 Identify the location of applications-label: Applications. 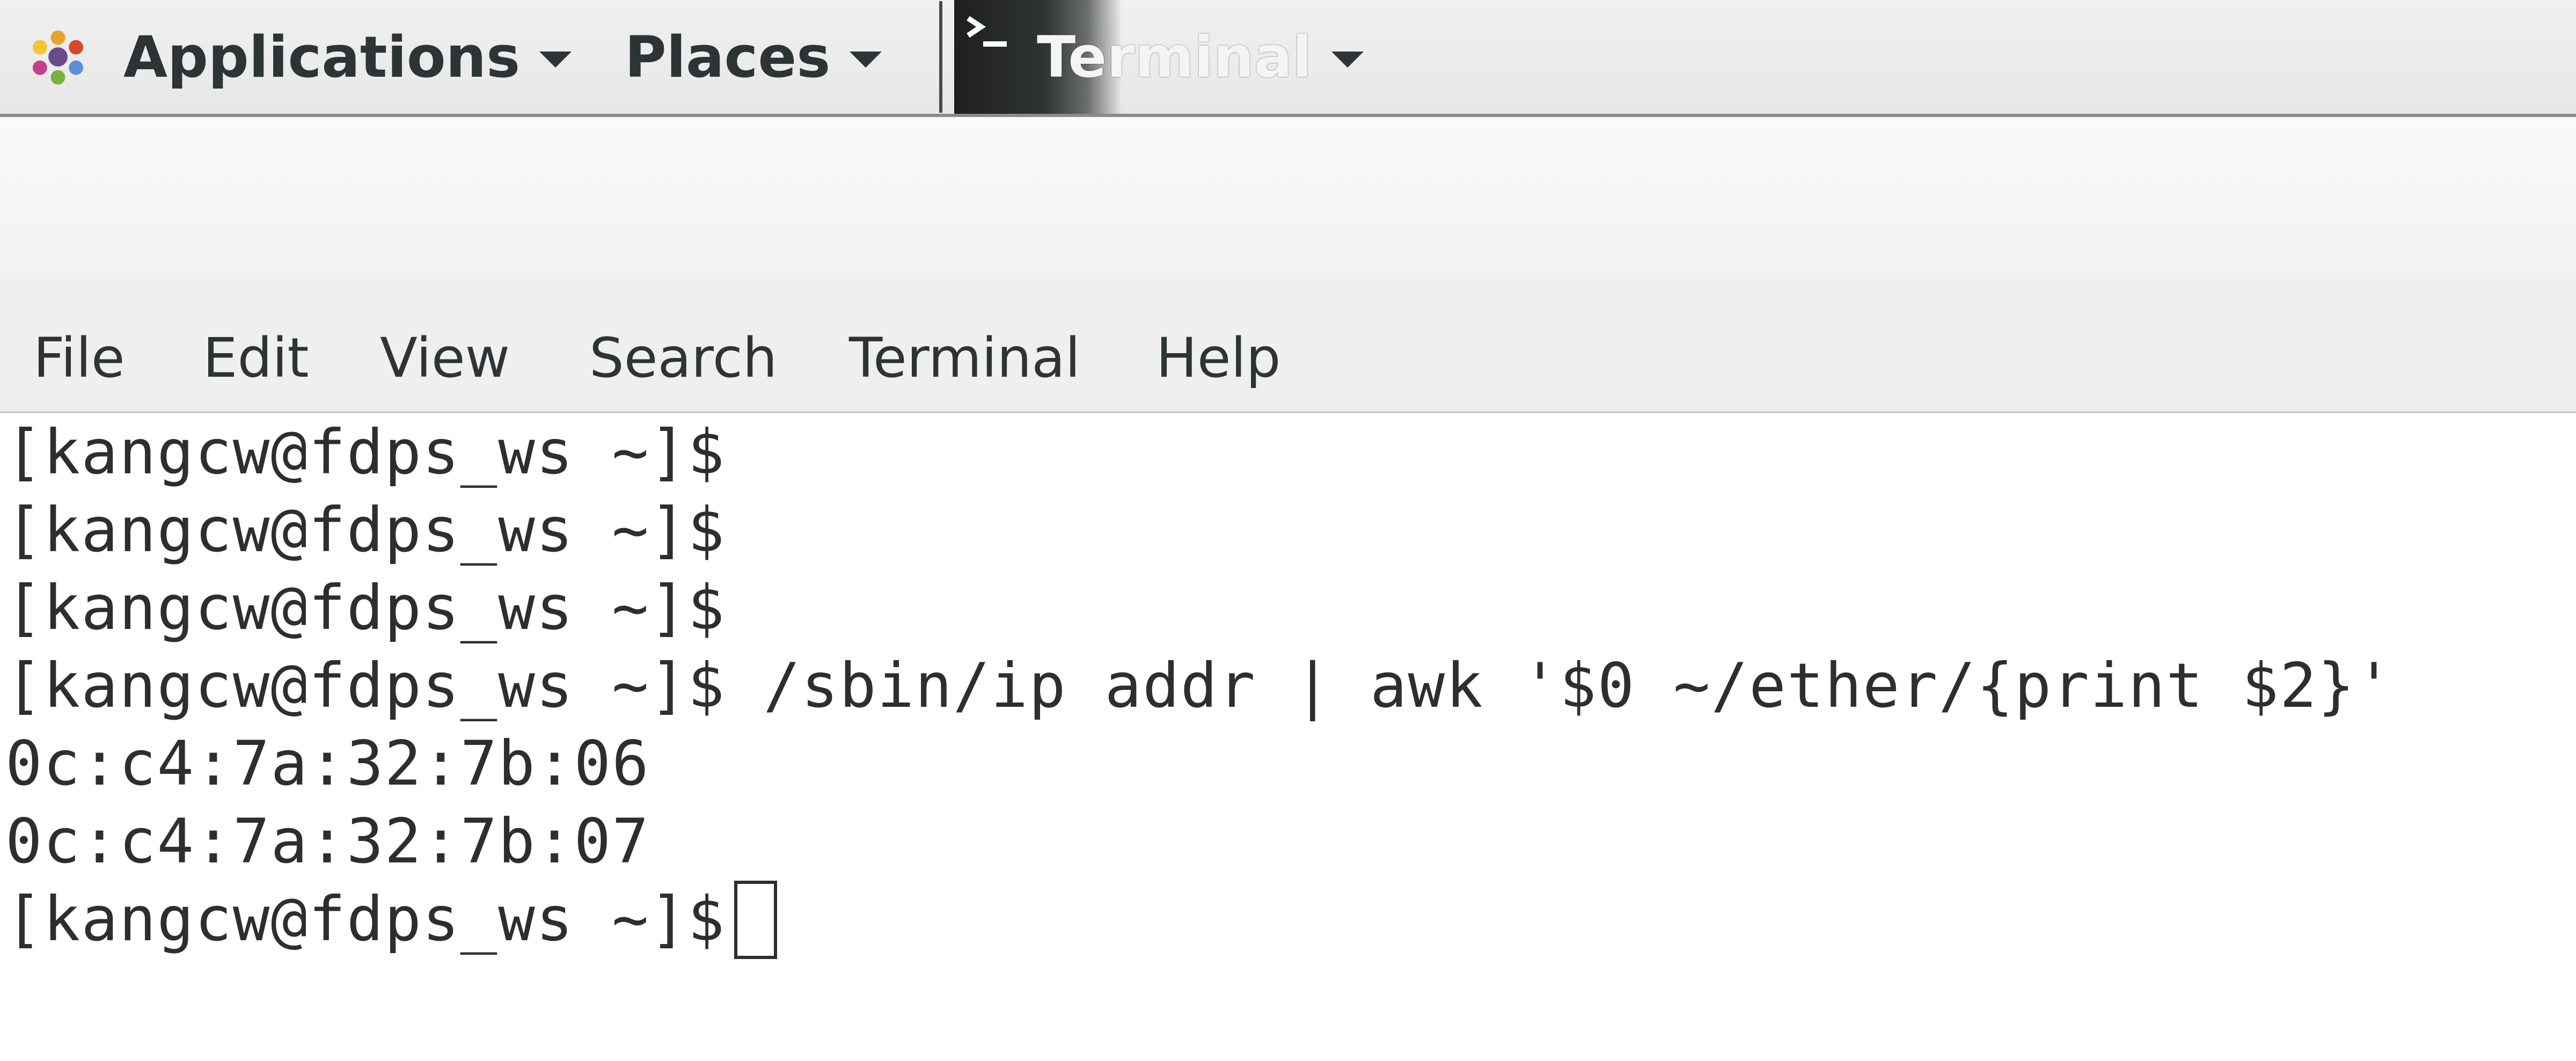
(322, 57).